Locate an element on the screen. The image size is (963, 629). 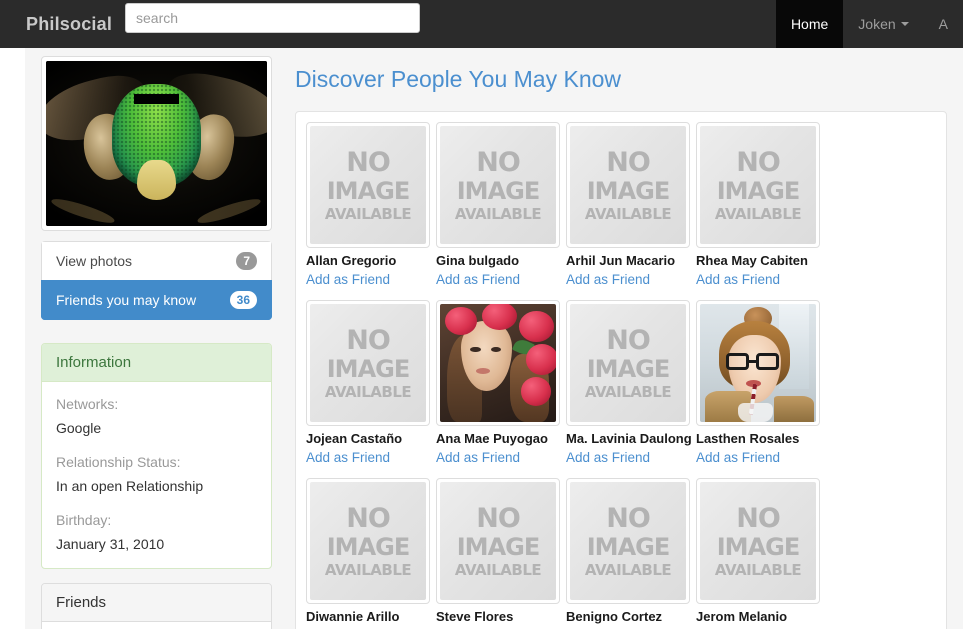
nav-item-home: Home is located at coordinates (809, 24).